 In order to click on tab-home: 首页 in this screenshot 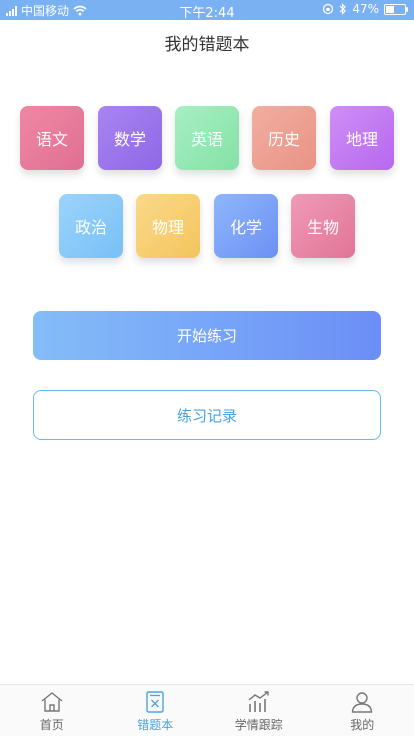, I will do `click(52, 710)`.